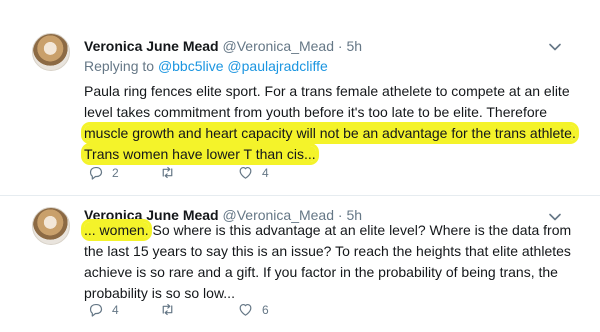  Describe the element at coordinates (191, 66) in the screenshot. I see `mention-link: @bbc5live` at that location.